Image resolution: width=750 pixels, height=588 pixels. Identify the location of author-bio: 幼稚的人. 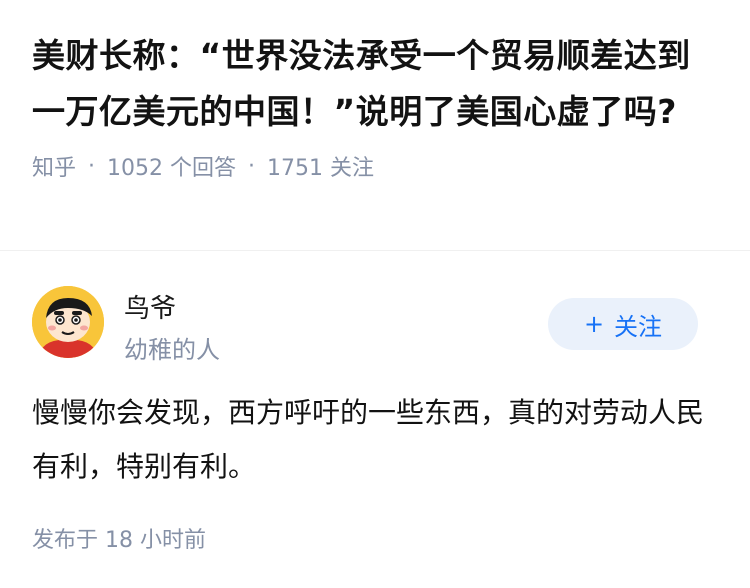
(172, 350).